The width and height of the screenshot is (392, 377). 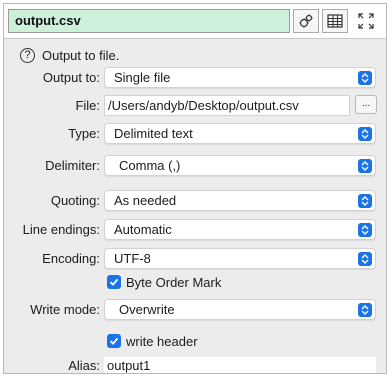 I want to click on help-text: Output to file., so click(x=81, y=55).